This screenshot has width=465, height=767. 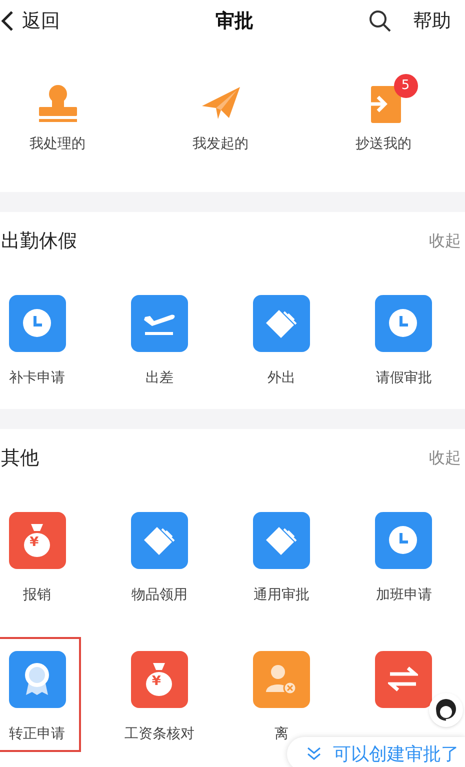 I want to click on approval-item: 通用审批, so click(x=282, y=555).